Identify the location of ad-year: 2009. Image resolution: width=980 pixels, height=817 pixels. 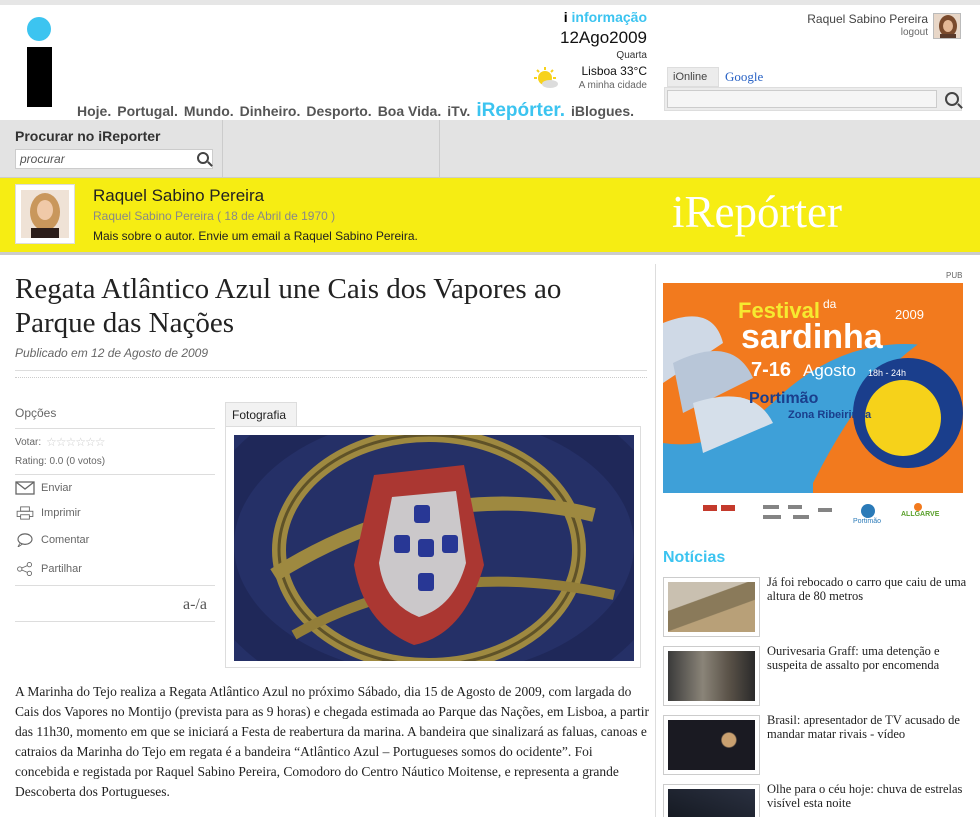
(909, 314).